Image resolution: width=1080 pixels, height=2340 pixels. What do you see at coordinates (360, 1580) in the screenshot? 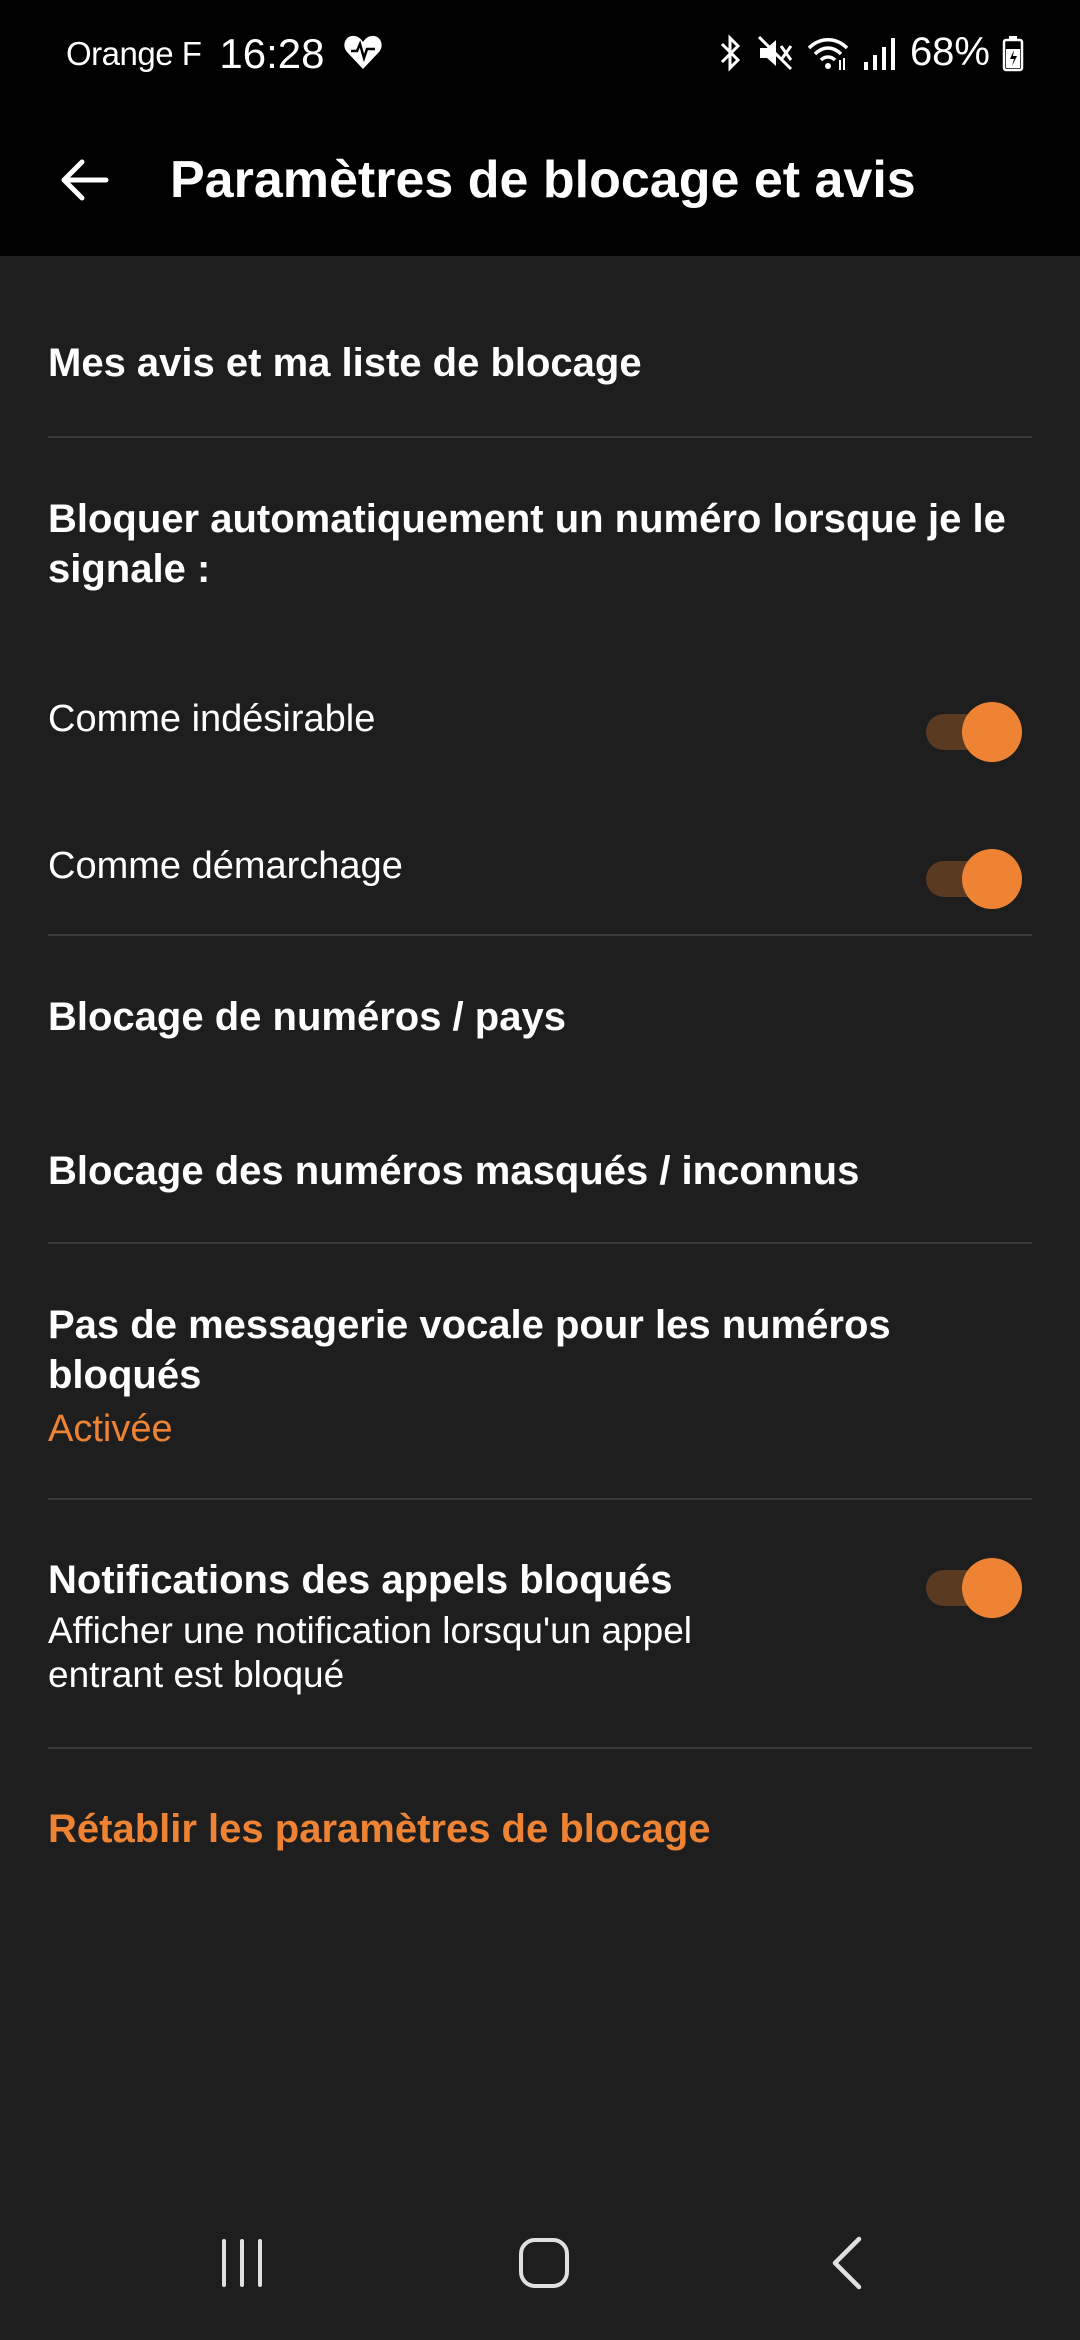
I see `blocked-calls-notifications-label: Notifications des appels bloqués` at bounding box center [360, 1580].